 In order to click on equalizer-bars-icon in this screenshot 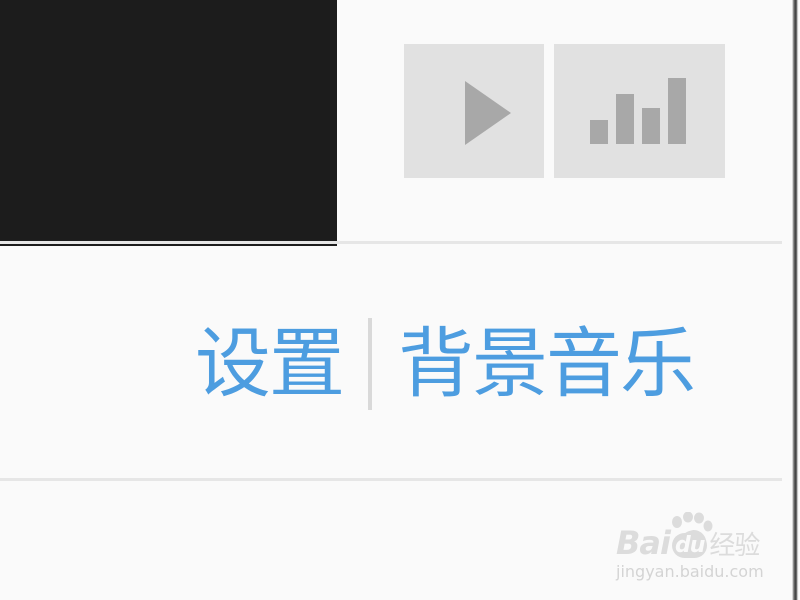, I will do `click(640, 111)`.